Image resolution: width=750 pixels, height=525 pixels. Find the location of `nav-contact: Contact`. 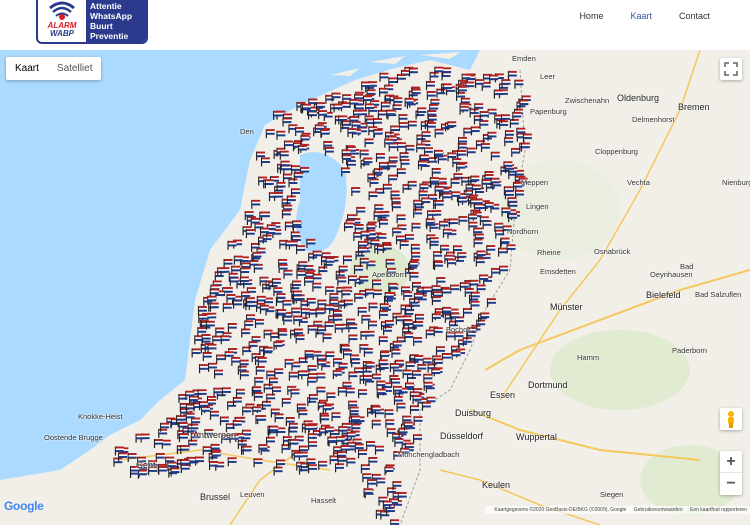

nav-contact: Contact is located at coordinates (681, 16).